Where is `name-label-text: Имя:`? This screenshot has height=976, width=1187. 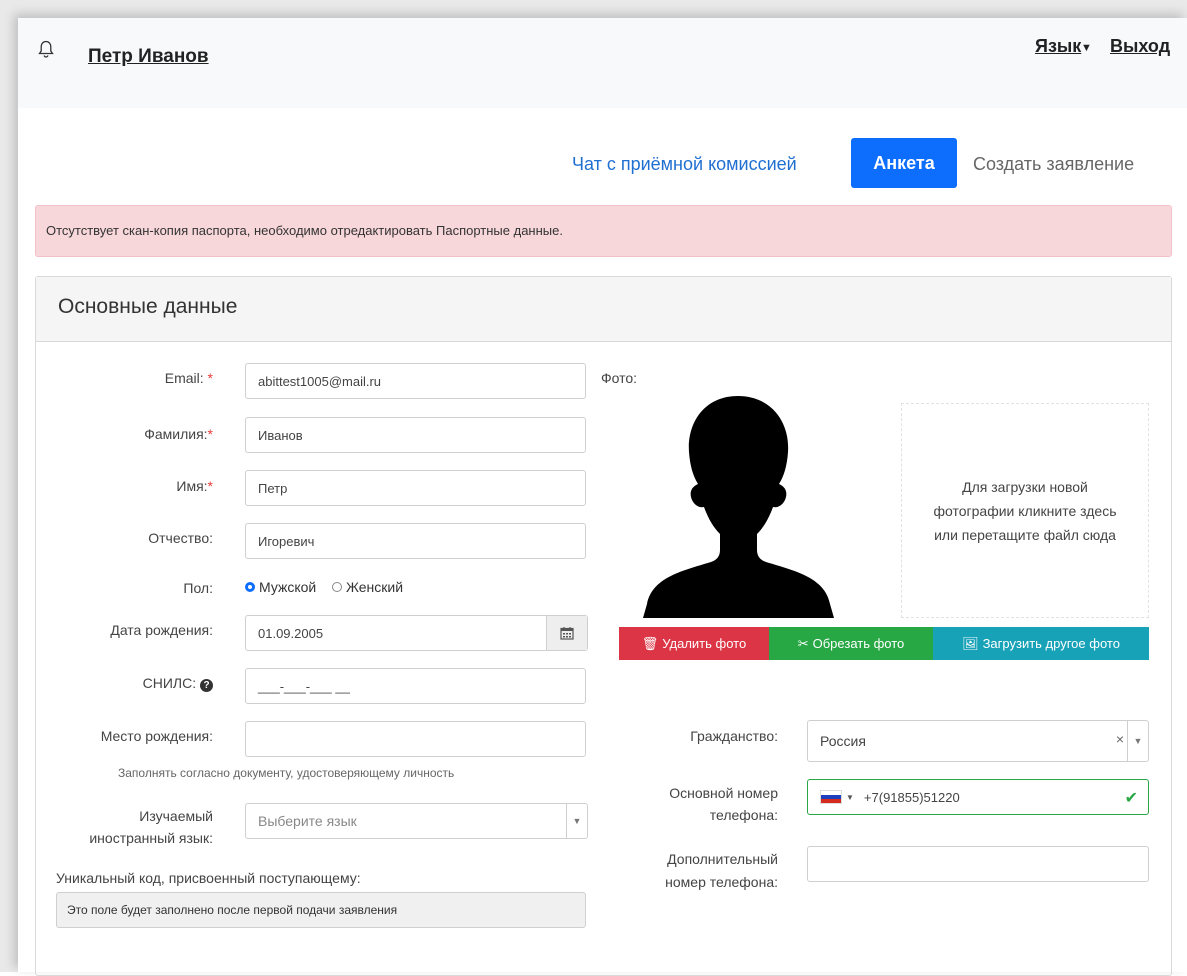 name-label-text: Имя: is located at coordinates (192, 486).